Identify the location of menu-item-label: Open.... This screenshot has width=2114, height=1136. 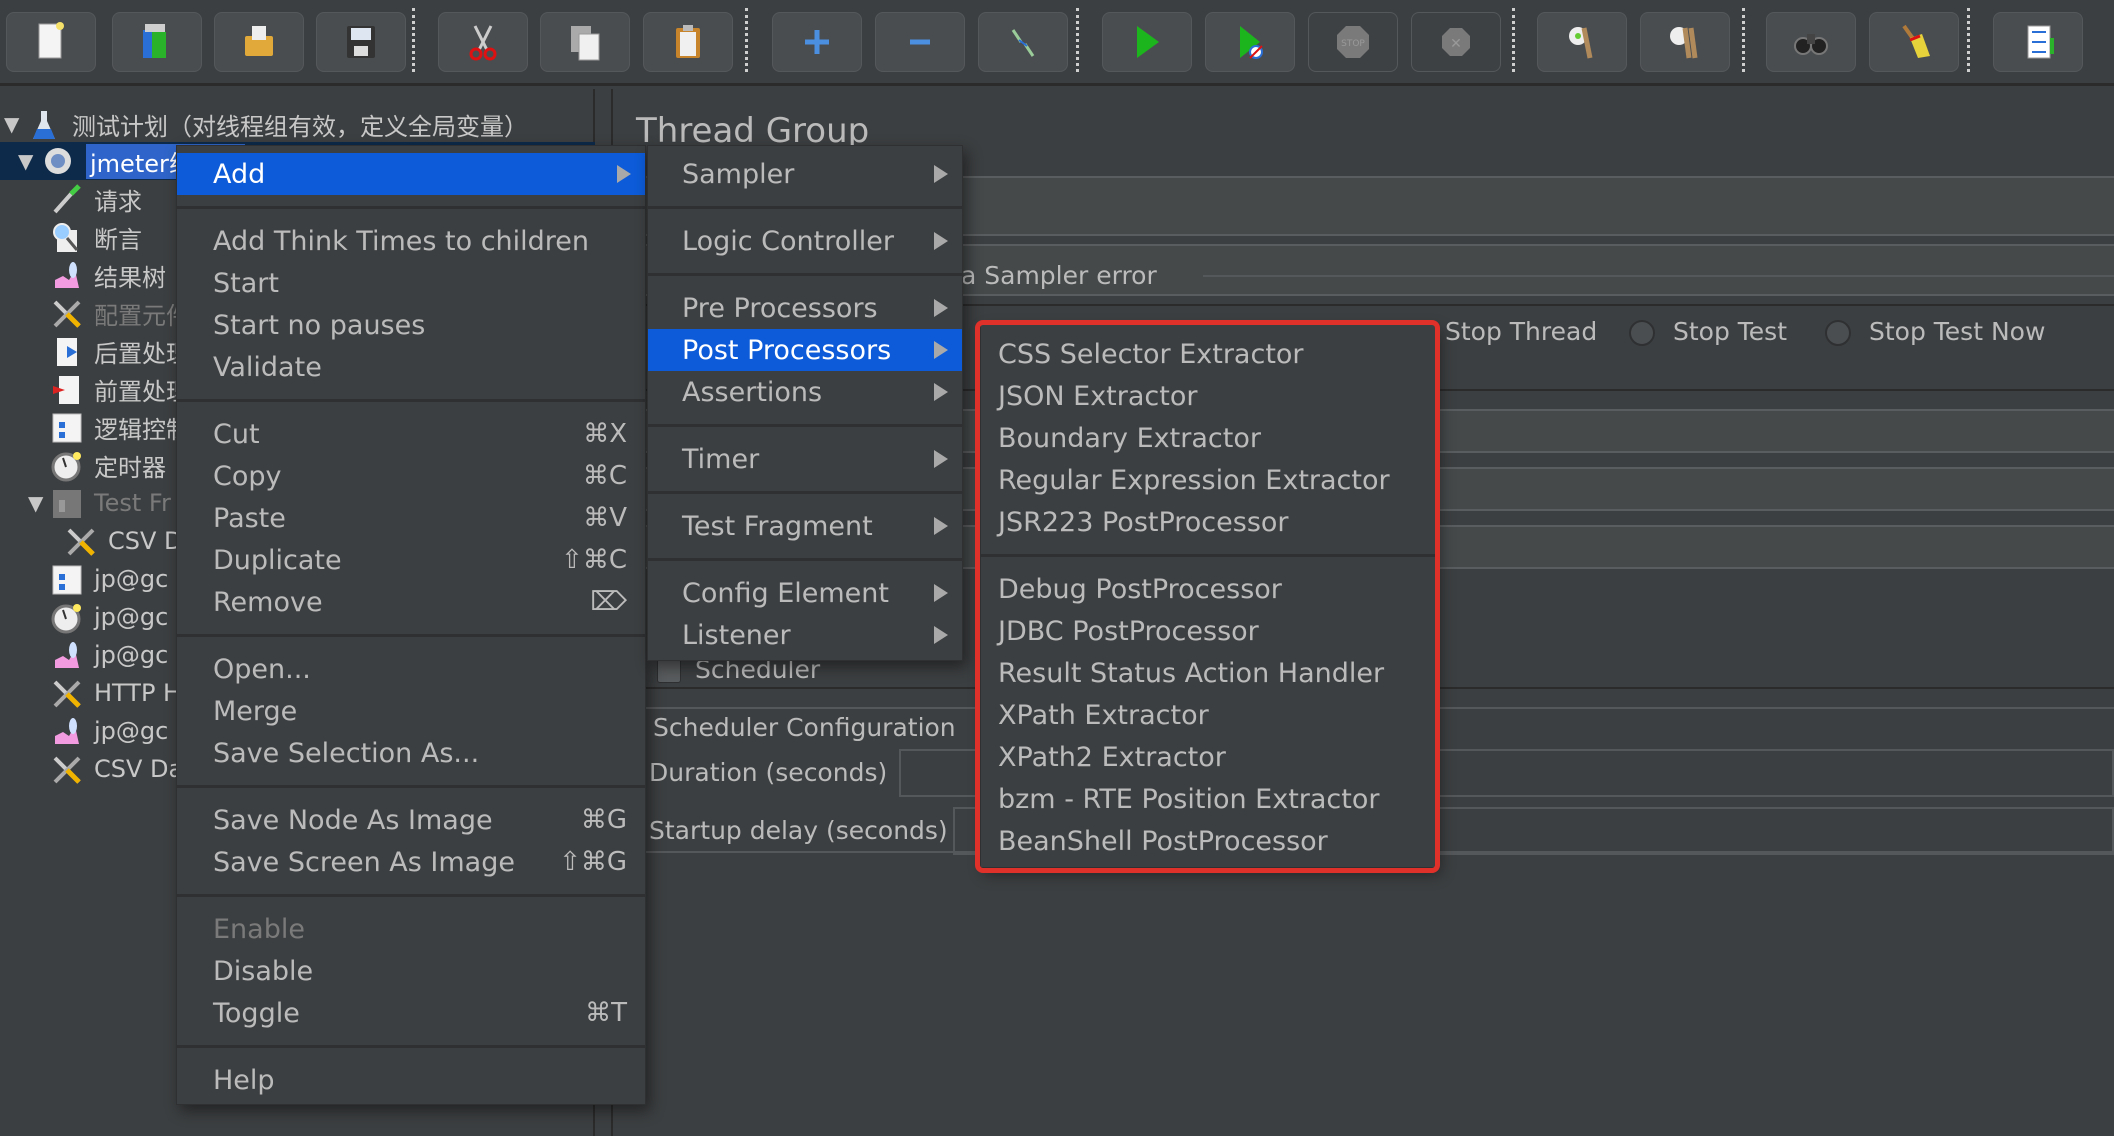
(262, 669).